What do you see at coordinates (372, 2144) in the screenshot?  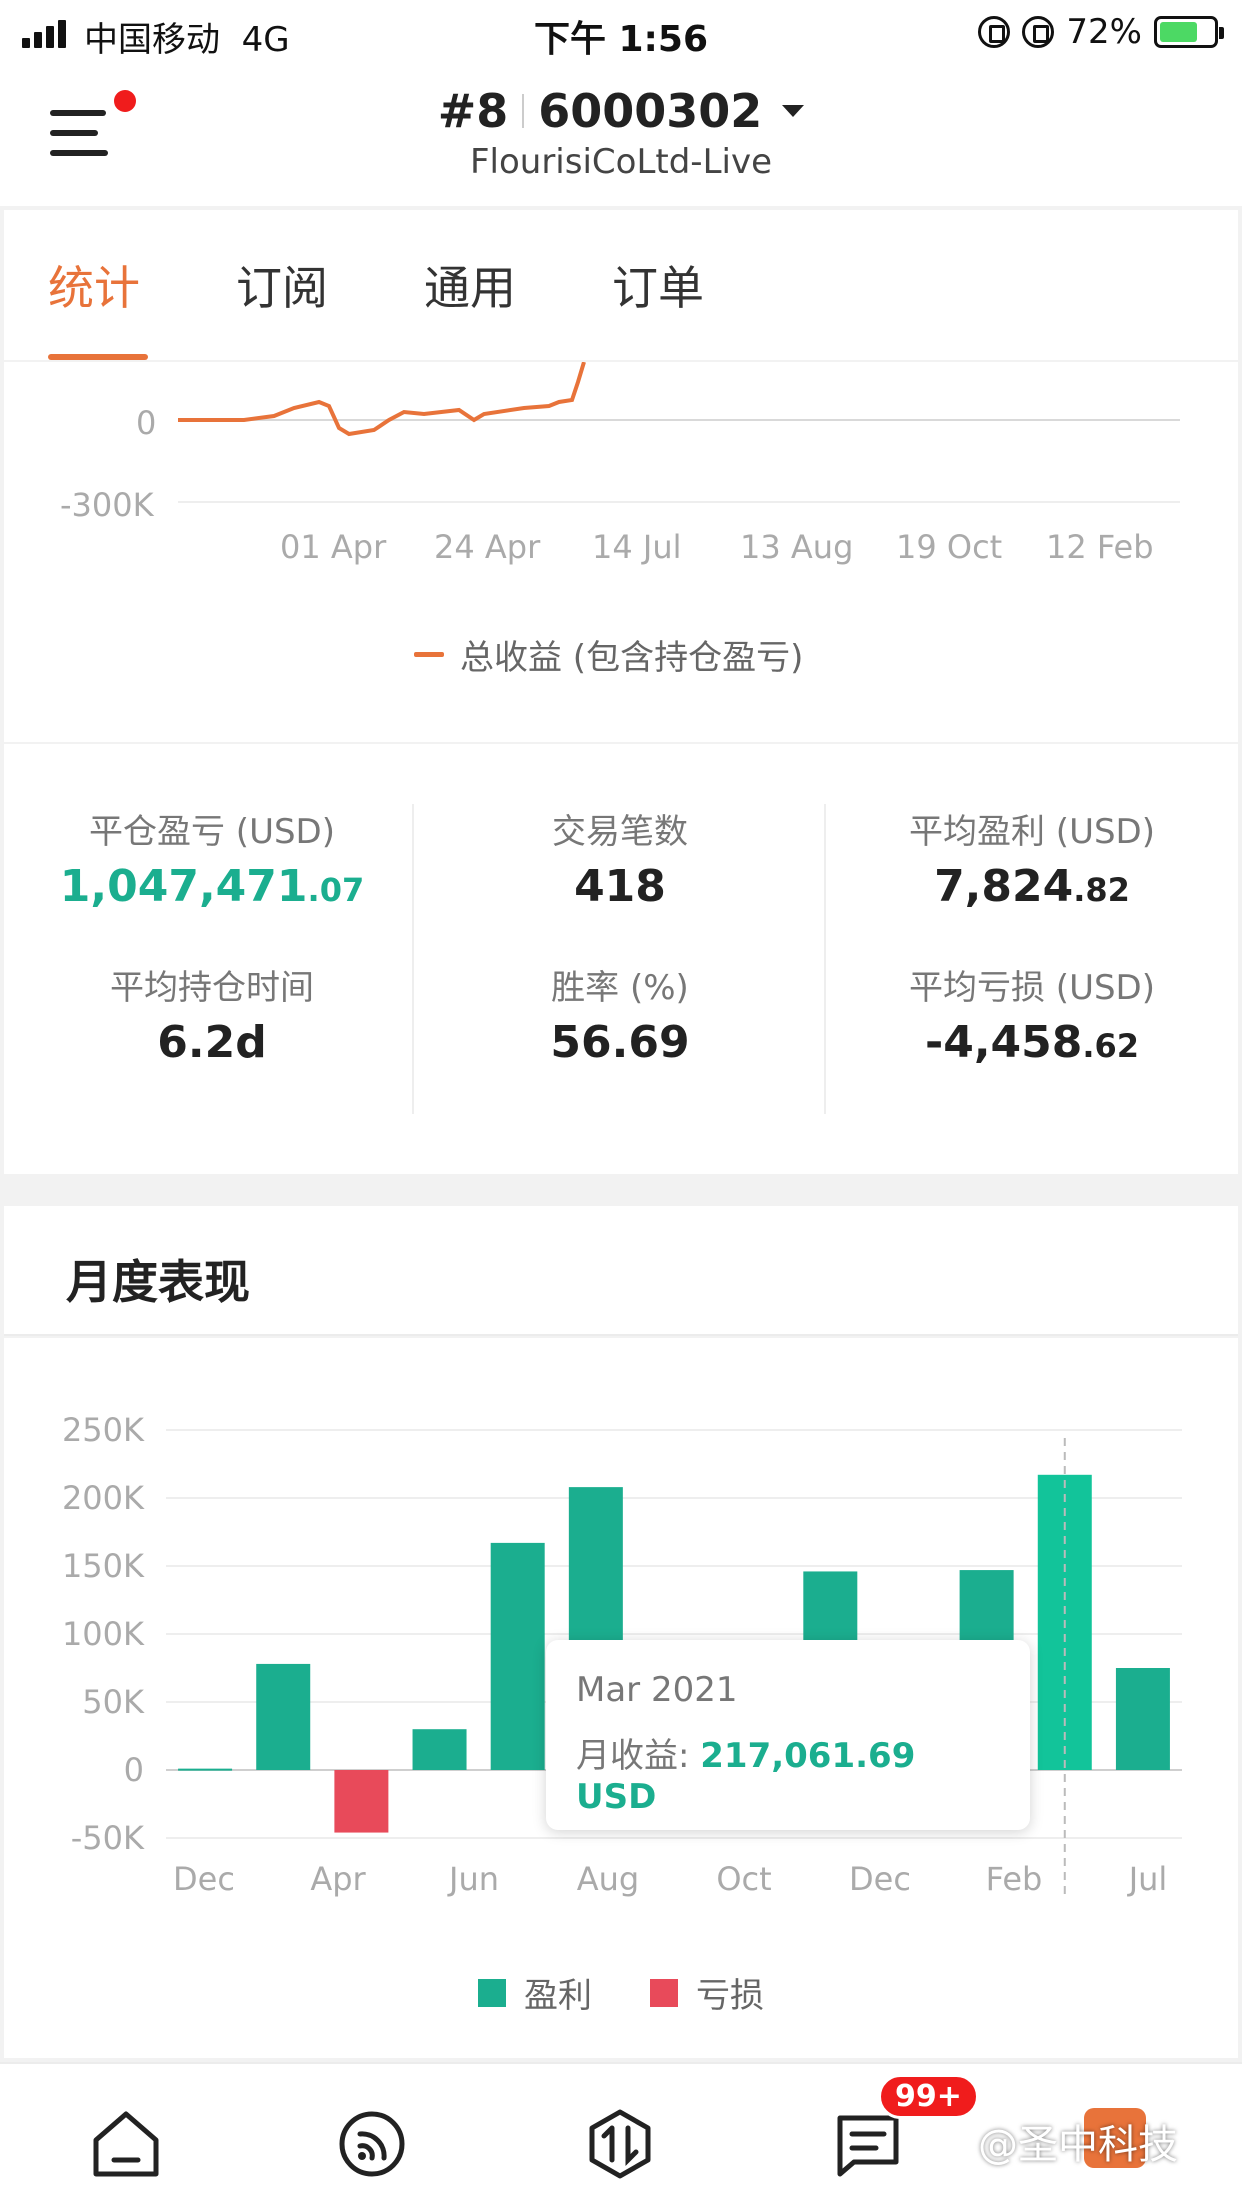 I see `signal-feed-icon` at bounding box center [372, 2144].